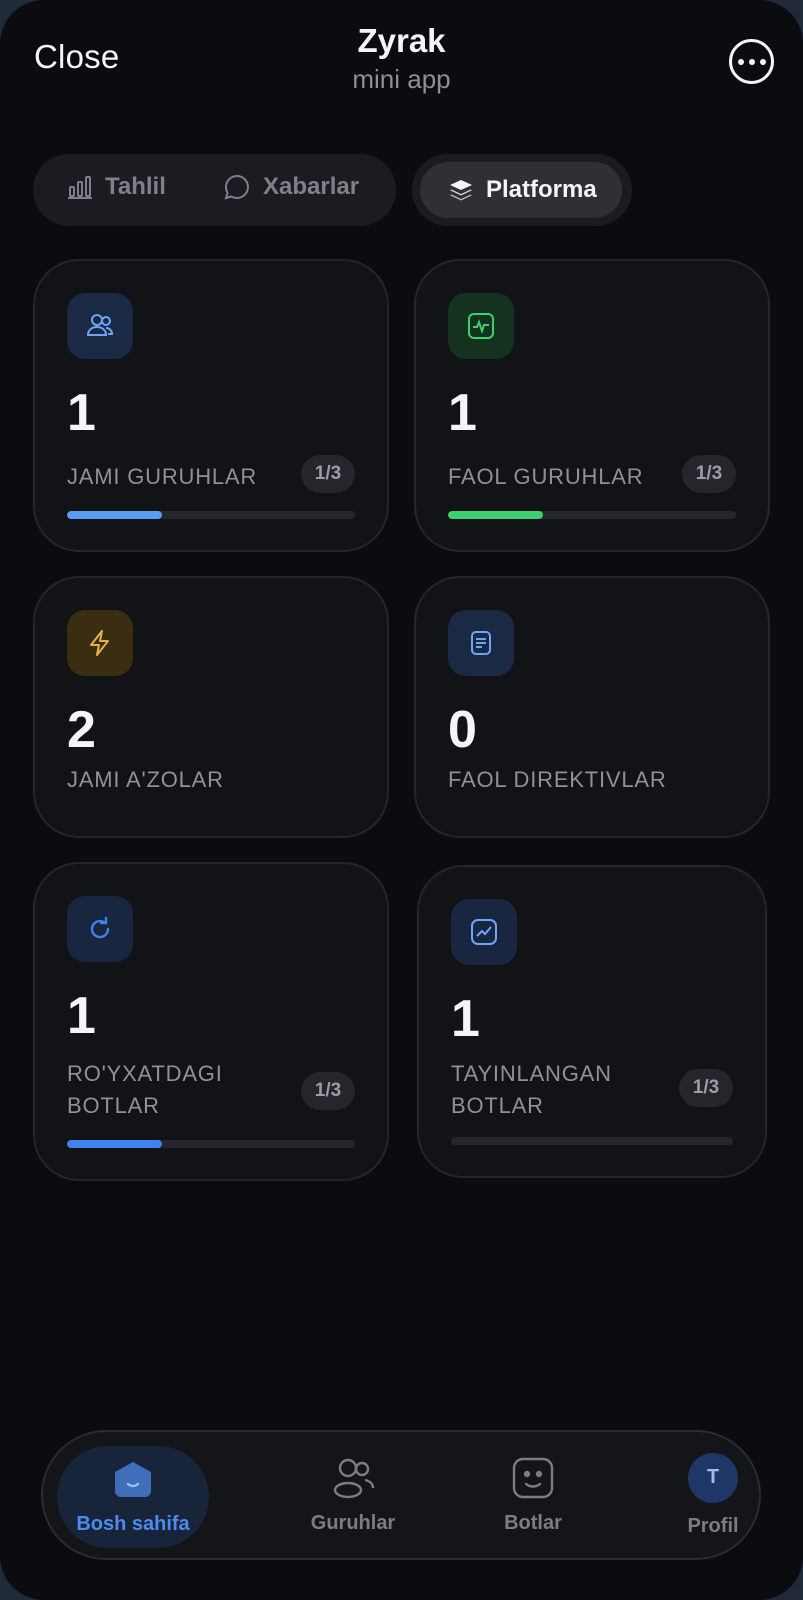 The height and width of the screenshot is (1600, 803). I want to click on app-subtitle: mini app, so click(401, 79).